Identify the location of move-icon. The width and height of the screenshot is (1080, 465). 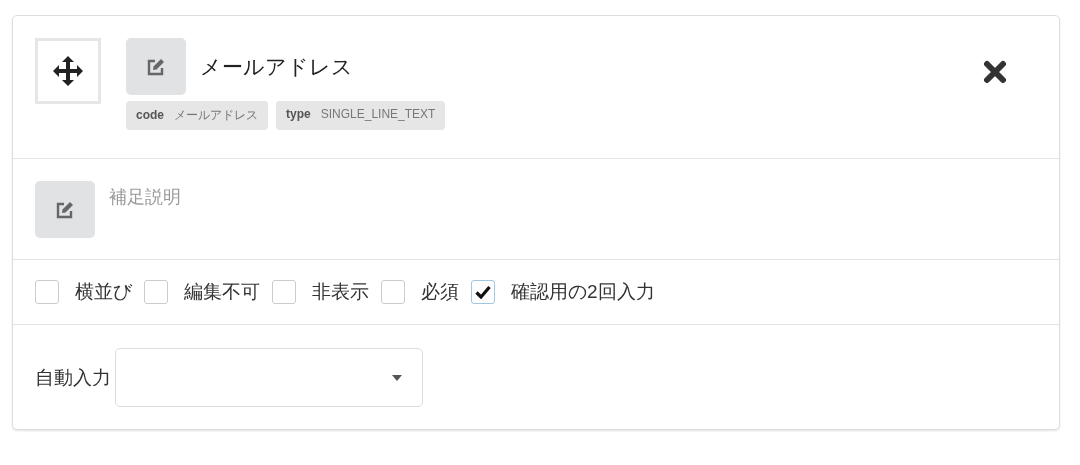
(68, 71).